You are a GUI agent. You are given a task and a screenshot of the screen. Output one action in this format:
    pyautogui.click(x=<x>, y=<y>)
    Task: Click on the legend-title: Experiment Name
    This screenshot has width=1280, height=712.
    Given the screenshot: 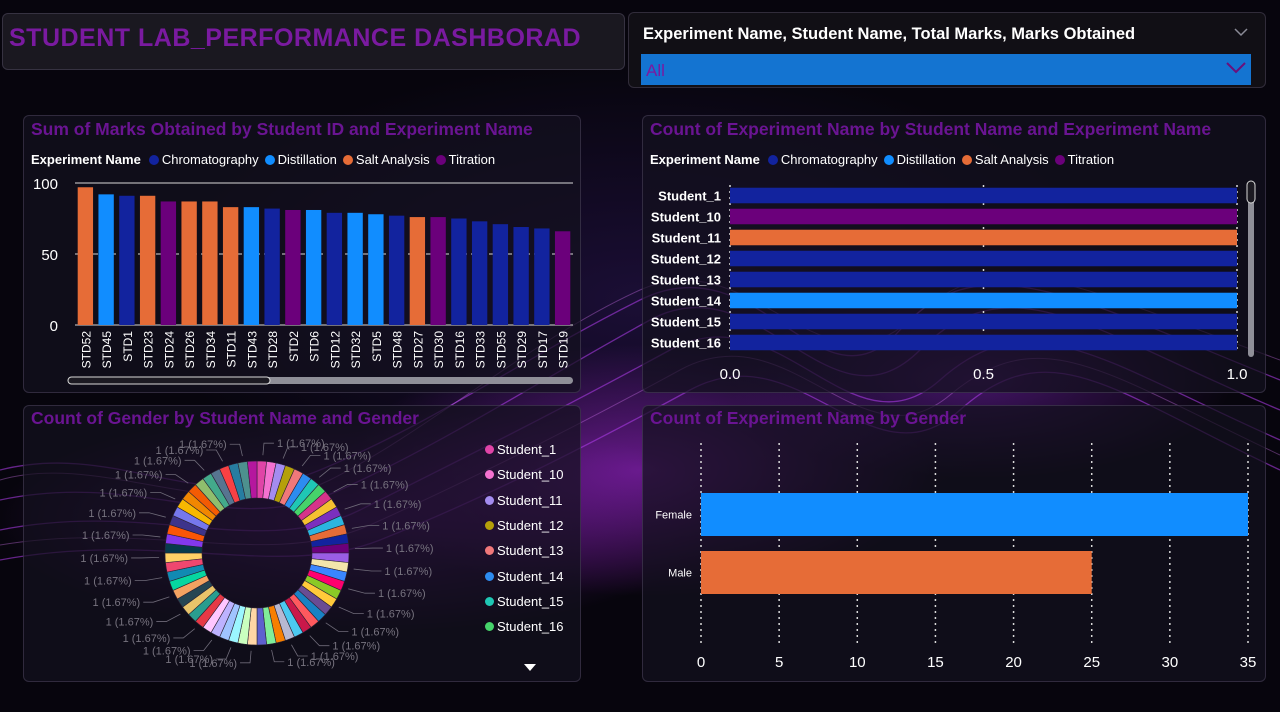 What is the action you would take?
    pyautogui.click(x=705, y=159)
    